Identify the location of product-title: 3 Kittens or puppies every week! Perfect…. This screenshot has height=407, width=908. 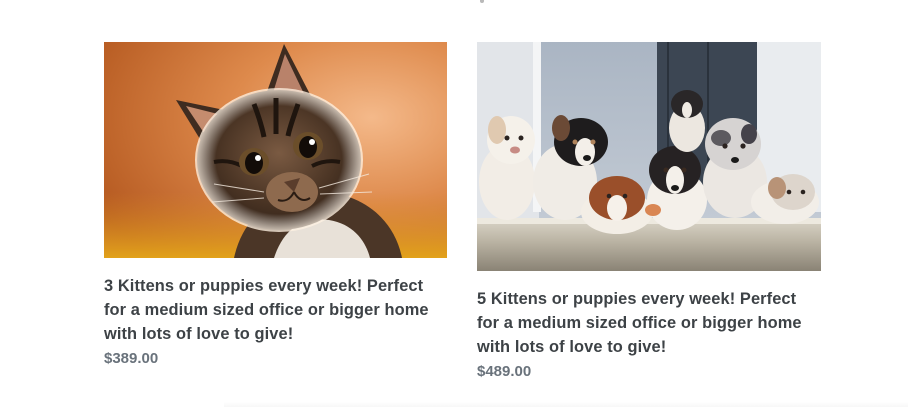
(275, 310).